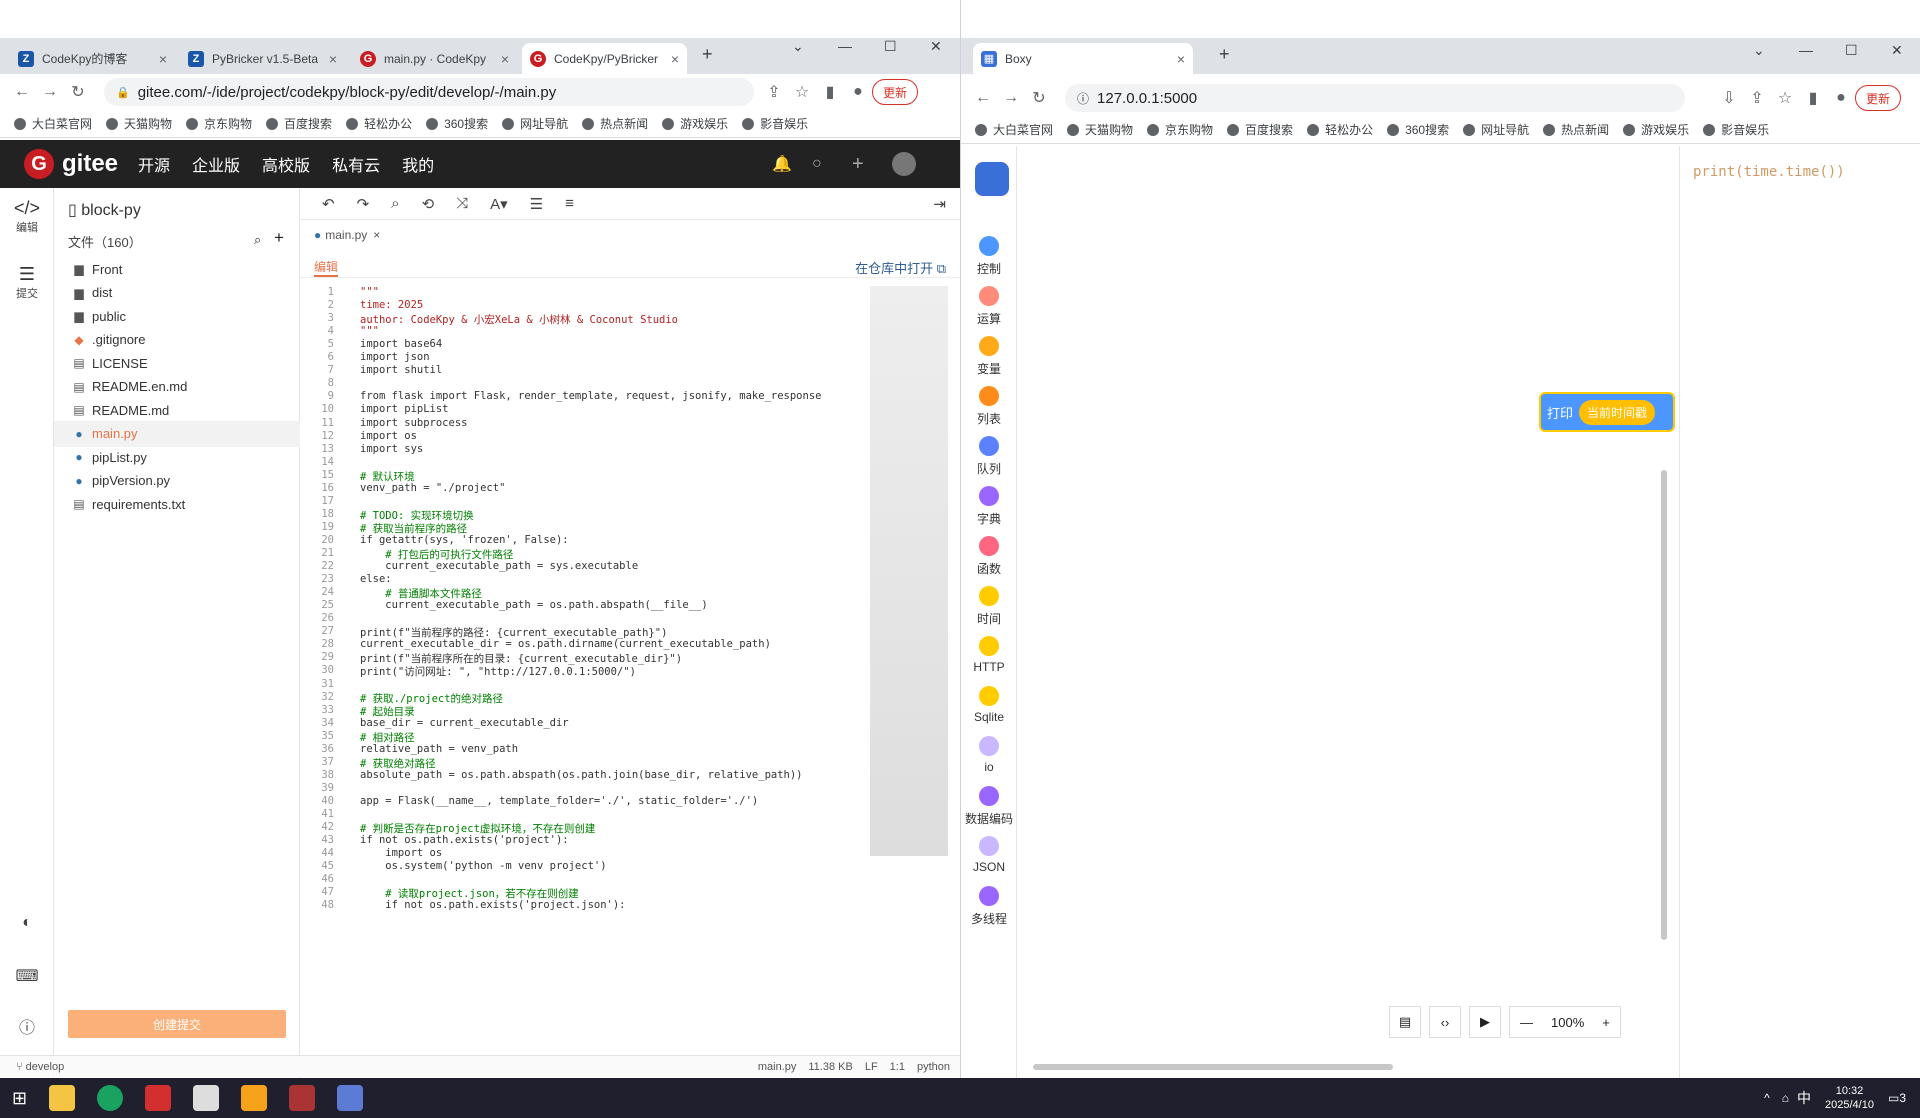 This screenshot has height=1118, width=1920. Describe the element at coordinates (989, 855) in the screenshot. I see `category-12: JSON` at that location.